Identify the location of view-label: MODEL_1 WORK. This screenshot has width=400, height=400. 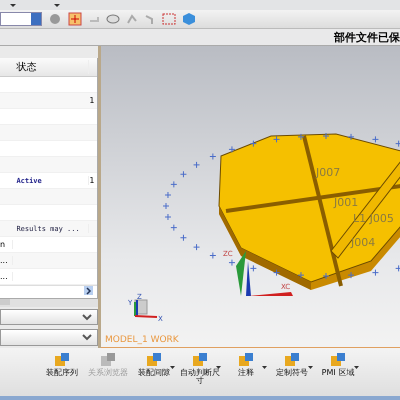
(142, 340).